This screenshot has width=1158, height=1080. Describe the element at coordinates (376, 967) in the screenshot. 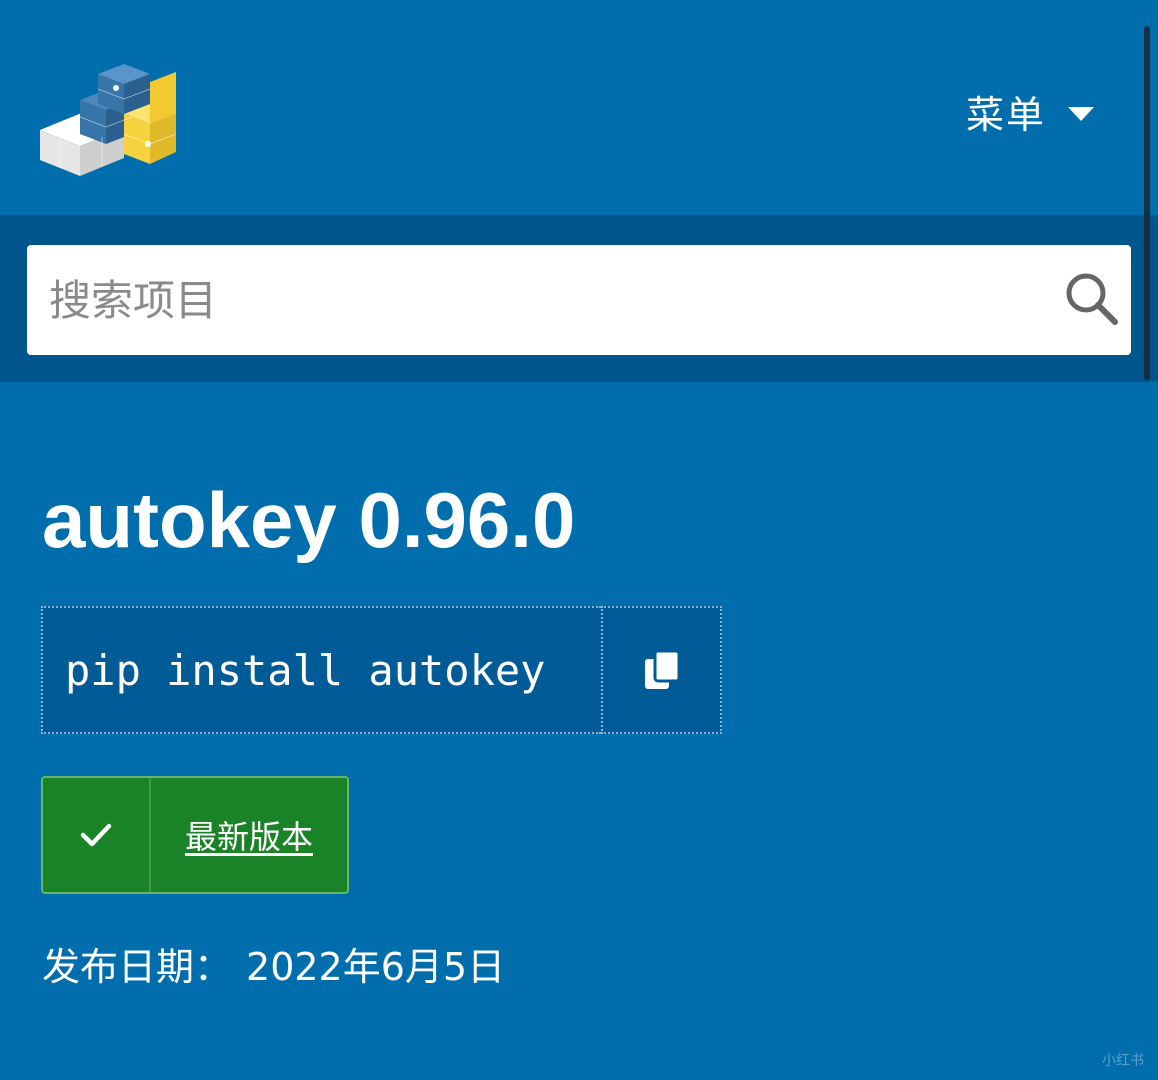

I see `release-date-value: 2022年6月5日` at that location.